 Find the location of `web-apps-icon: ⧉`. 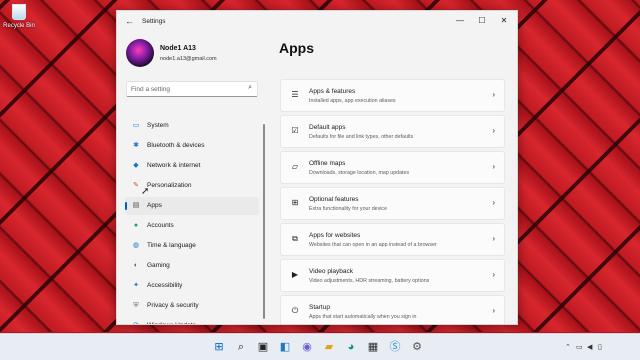

web-apps-icon: ⧉ is located at coordinates (295, 238).